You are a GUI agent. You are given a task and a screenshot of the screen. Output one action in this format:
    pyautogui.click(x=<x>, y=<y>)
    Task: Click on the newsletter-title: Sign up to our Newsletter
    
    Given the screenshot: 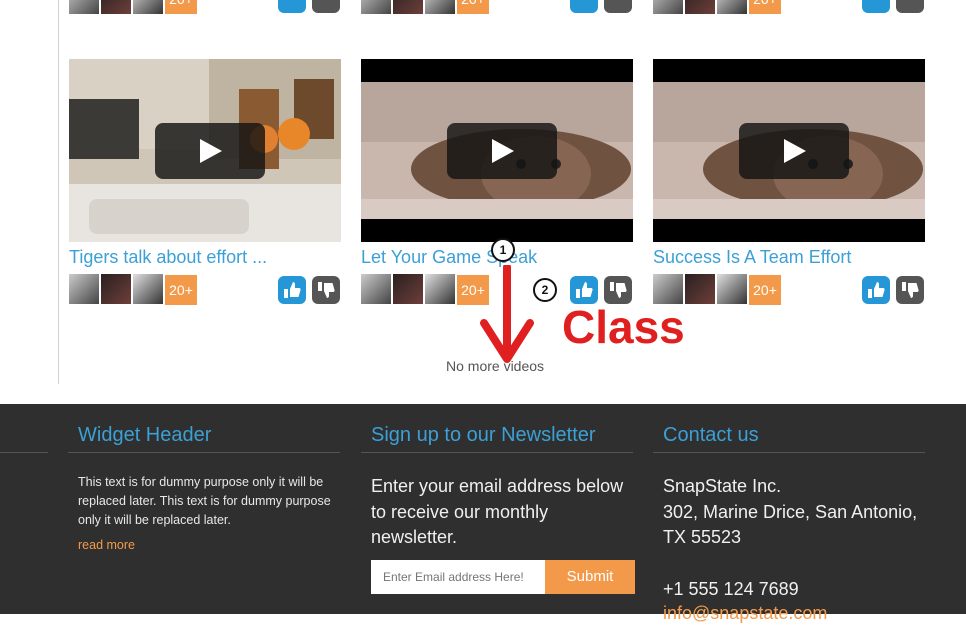 What is the action you would take?
    pyautogui.click(x=483, y=435)
    